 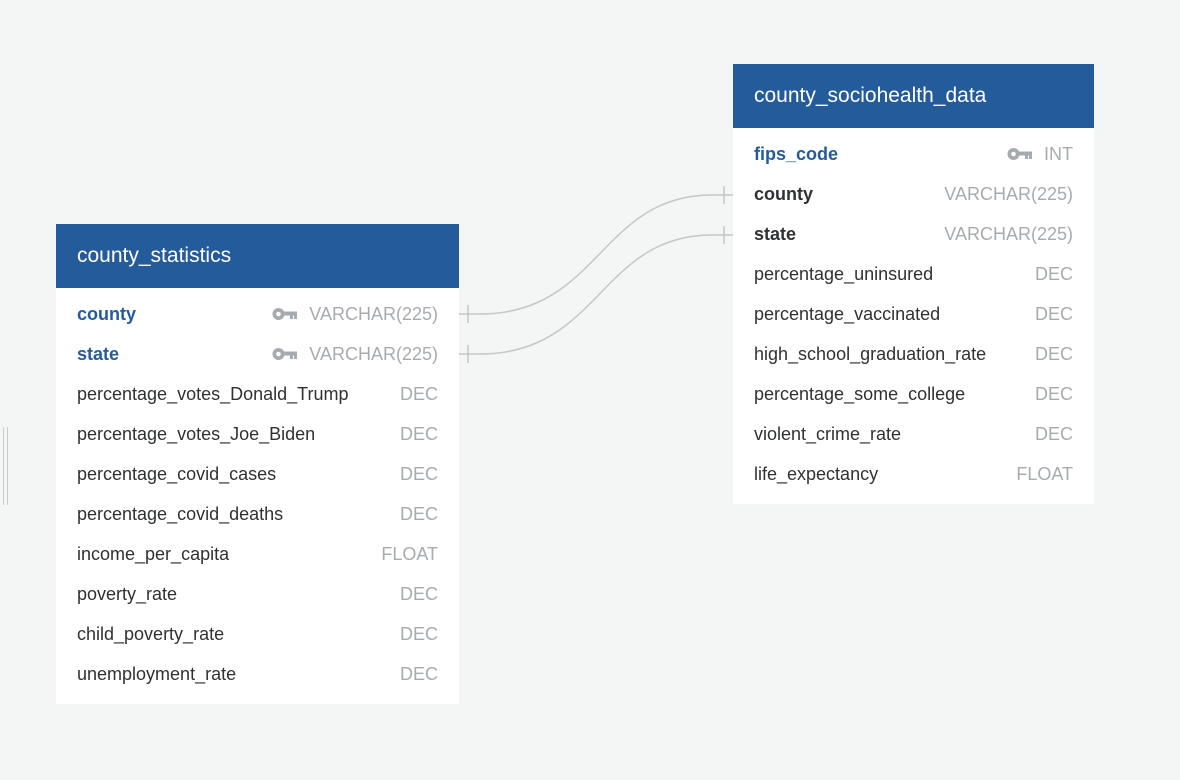 I want to click on table-header: county_statistics, so click(x=257, y=256).